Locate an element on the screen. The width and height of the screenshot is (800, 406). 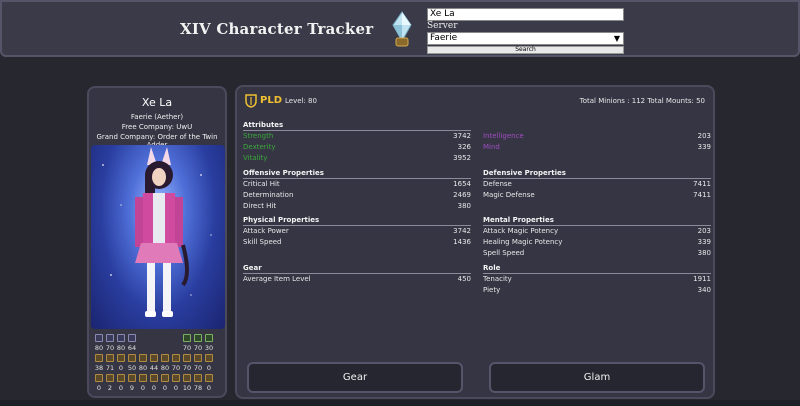
stat-label: Dexterity is located at coordinates (259, 147).